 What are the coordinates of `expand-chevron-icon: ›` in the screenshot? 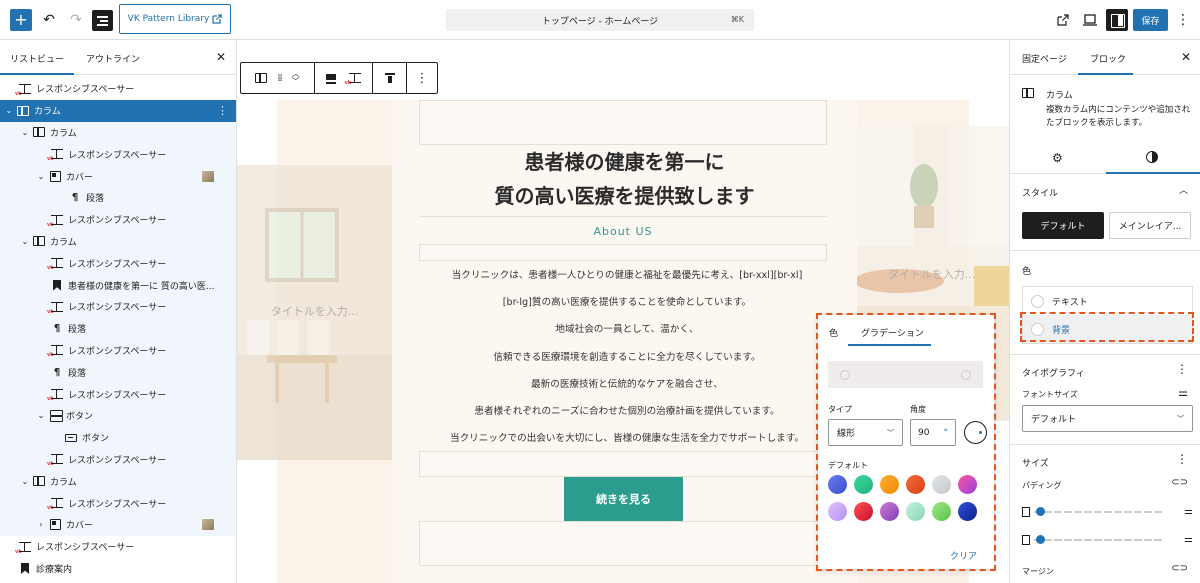 It's located at (41, 524).